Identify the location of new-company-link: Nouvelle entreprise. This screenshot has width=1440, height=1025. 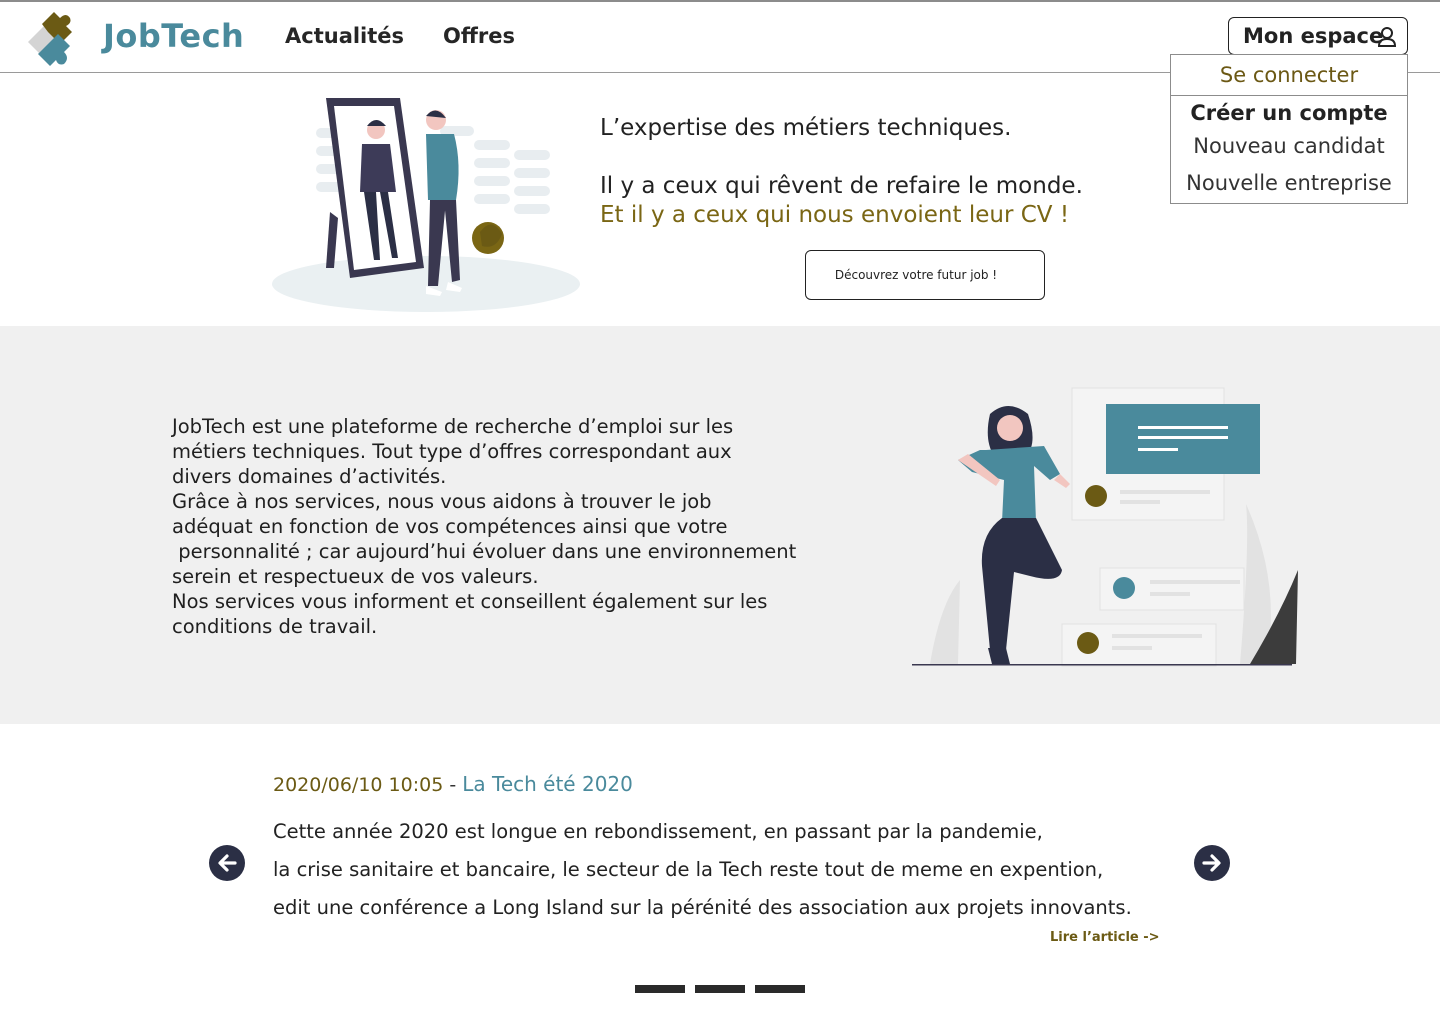
(1289, 183).